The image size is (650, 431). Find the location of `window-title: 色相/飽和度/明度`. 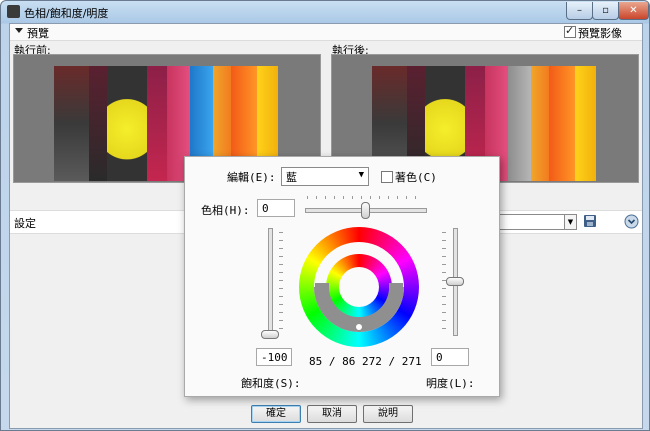

window-title: 色相/飽和度/明度 is located at coordinates (66, 13).